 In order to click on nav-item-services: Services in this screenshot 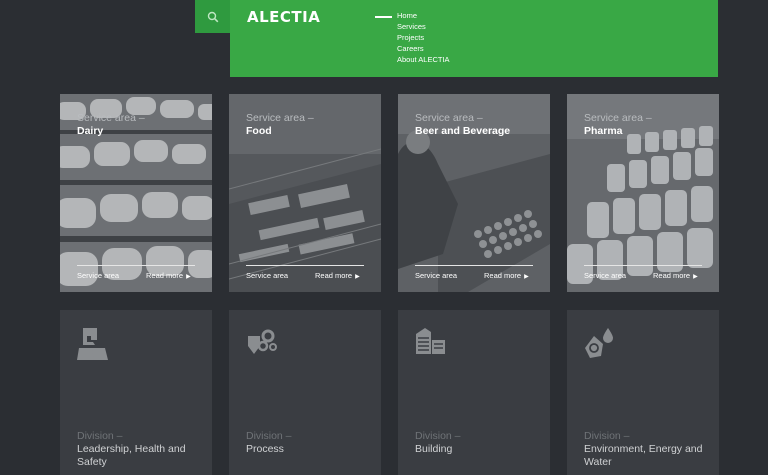, I will do `click(423, 26)`.